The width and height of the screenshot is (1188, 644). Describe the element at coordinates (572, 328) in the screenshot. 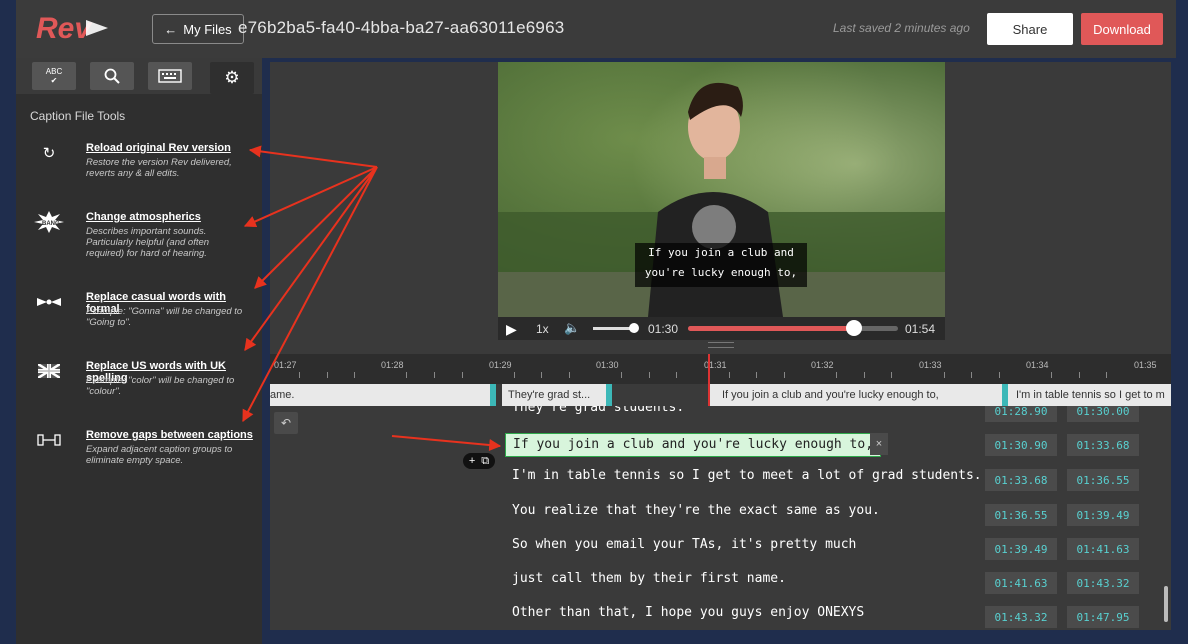

I see `volume-icon: 🔈` at that location.